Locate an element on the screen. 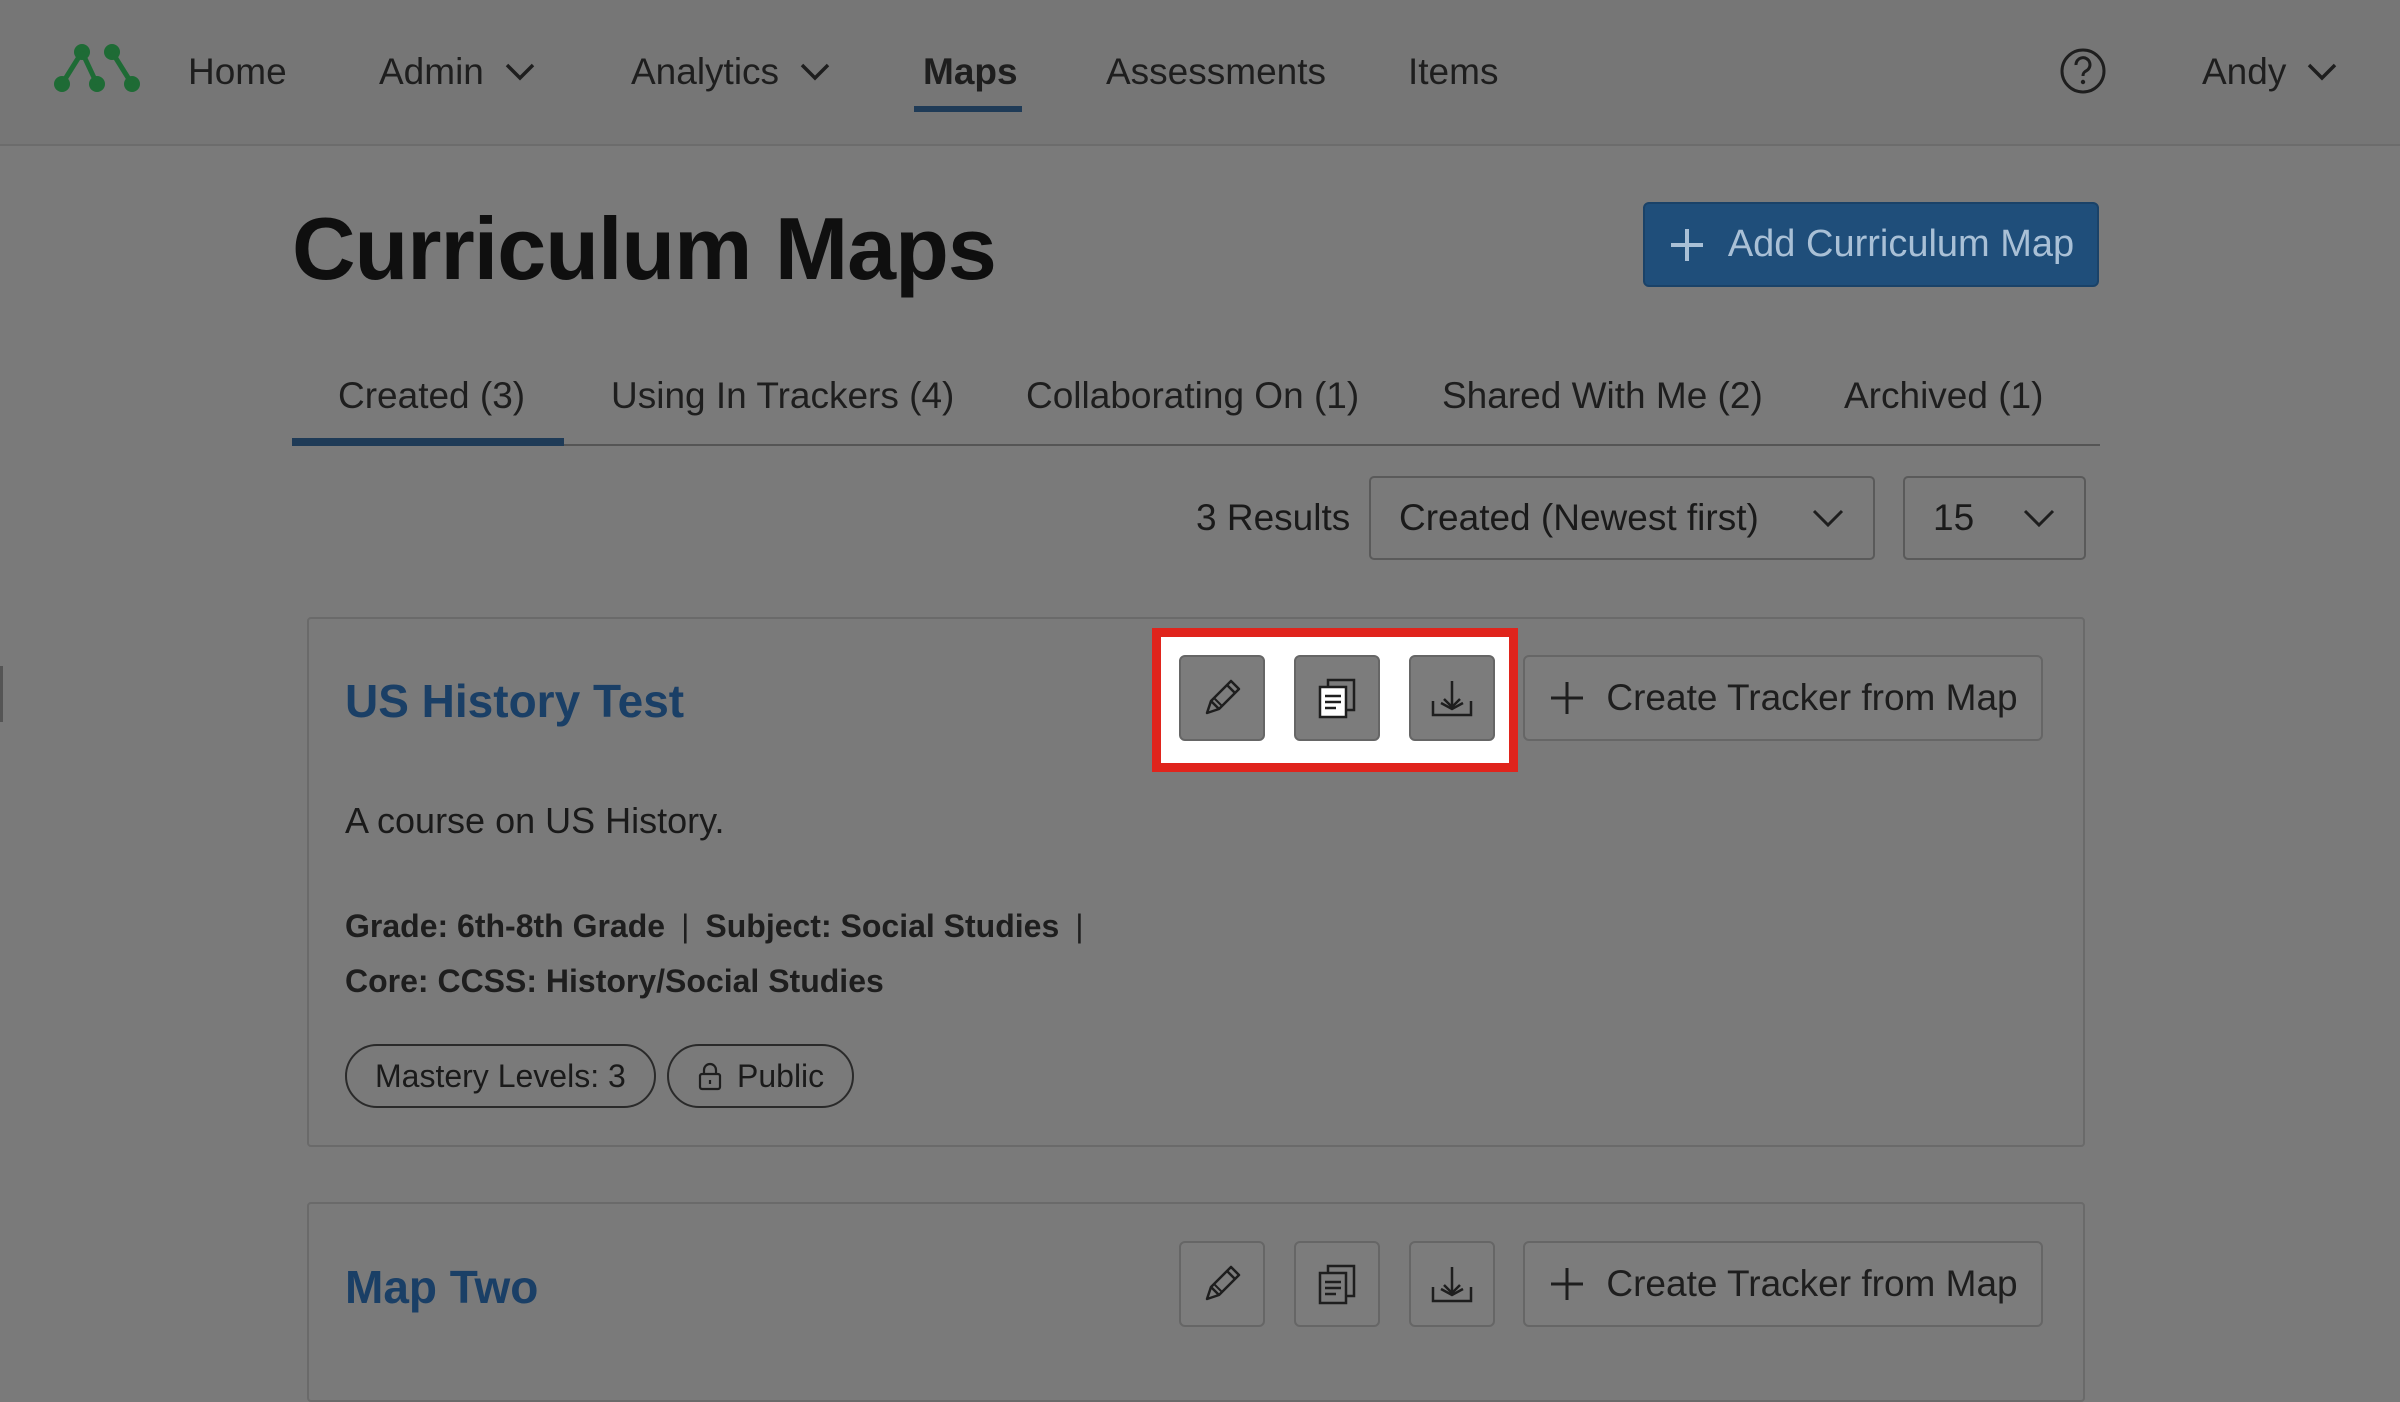 Image resolution: width=2400 pixels, height=1402 pixels. nav-maps: Maps is located at coordinates (970, 72).